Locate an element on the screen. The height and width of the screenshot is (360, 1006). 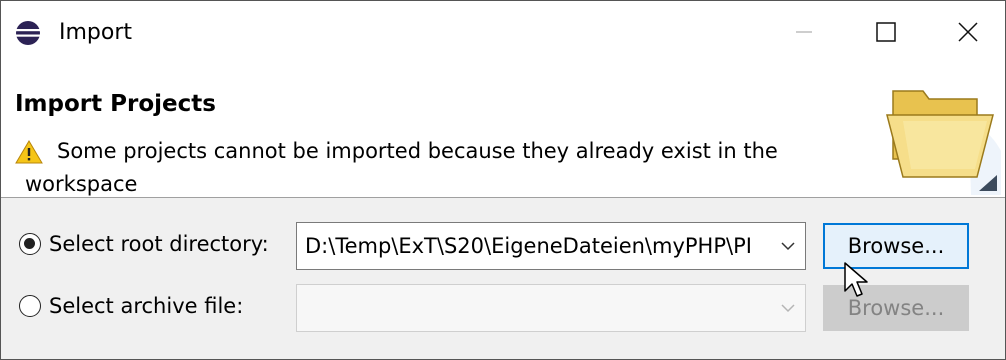
maximize-icon is located at coordinates (886, 32).